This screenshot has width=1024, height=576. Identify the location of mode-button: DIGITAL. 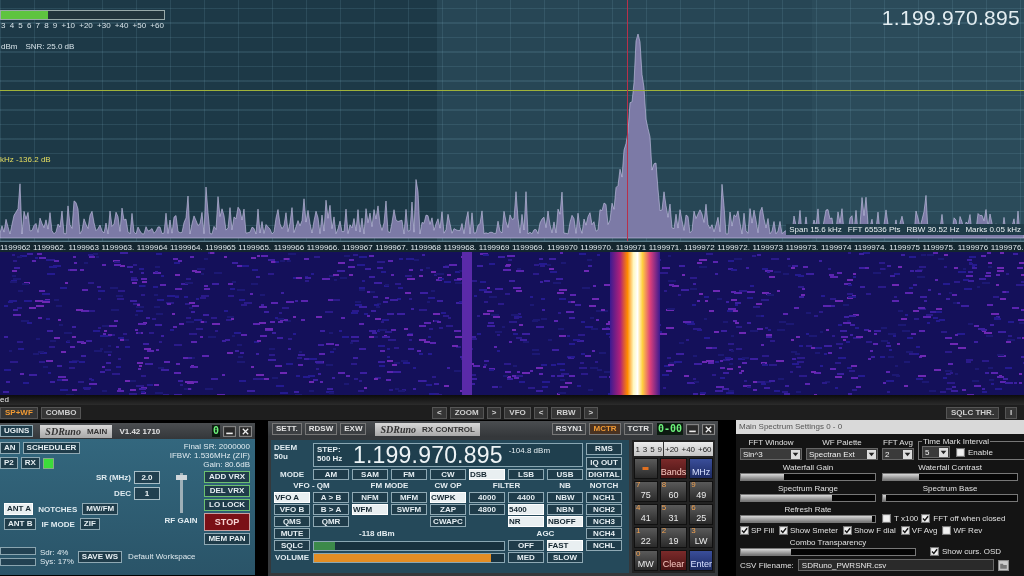
(604, 474).